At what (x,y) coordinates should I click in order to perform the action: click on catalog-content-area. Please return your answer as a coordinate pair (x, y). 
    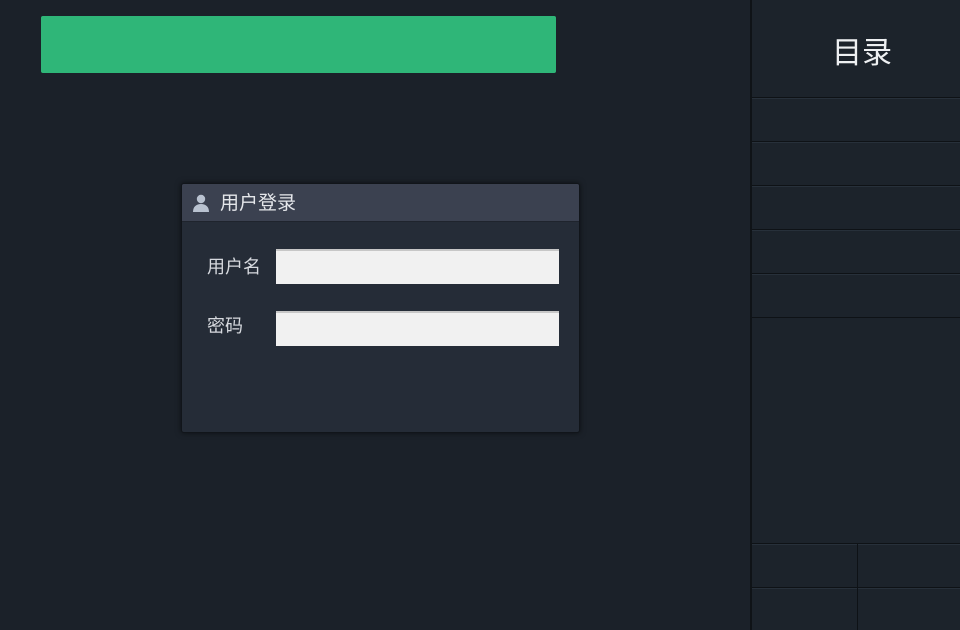
    Looking at the image, I should click on (856, 430).